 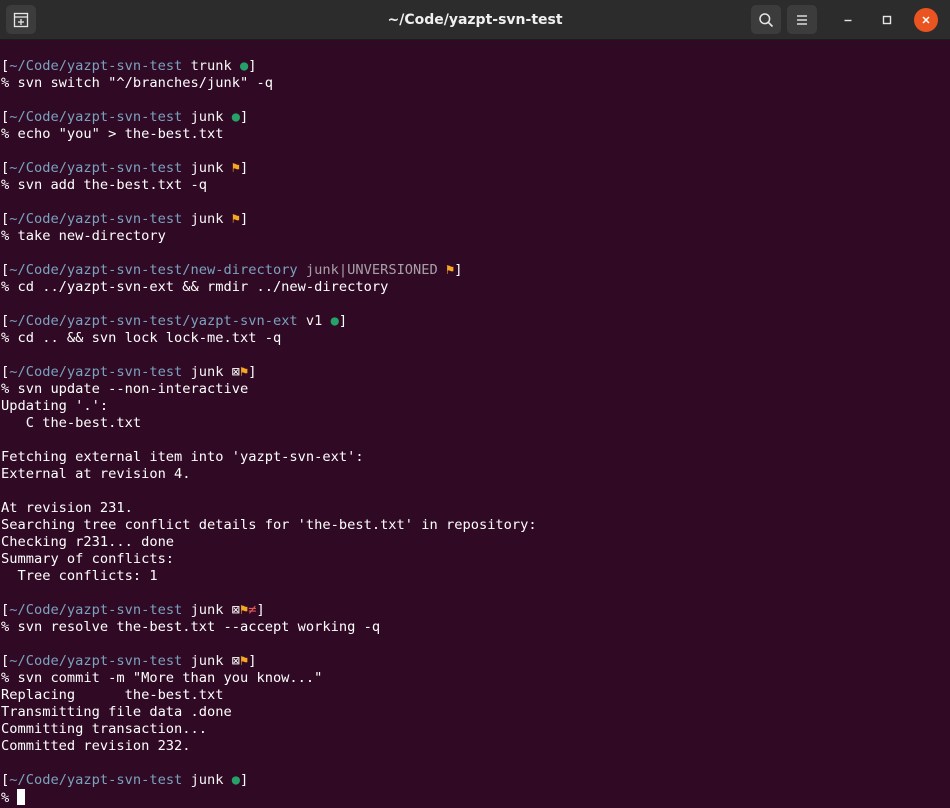 What do you see at coordinates (21, 797) in the screenshot?
I see `text-cursor` at bounding box center [21, 797].